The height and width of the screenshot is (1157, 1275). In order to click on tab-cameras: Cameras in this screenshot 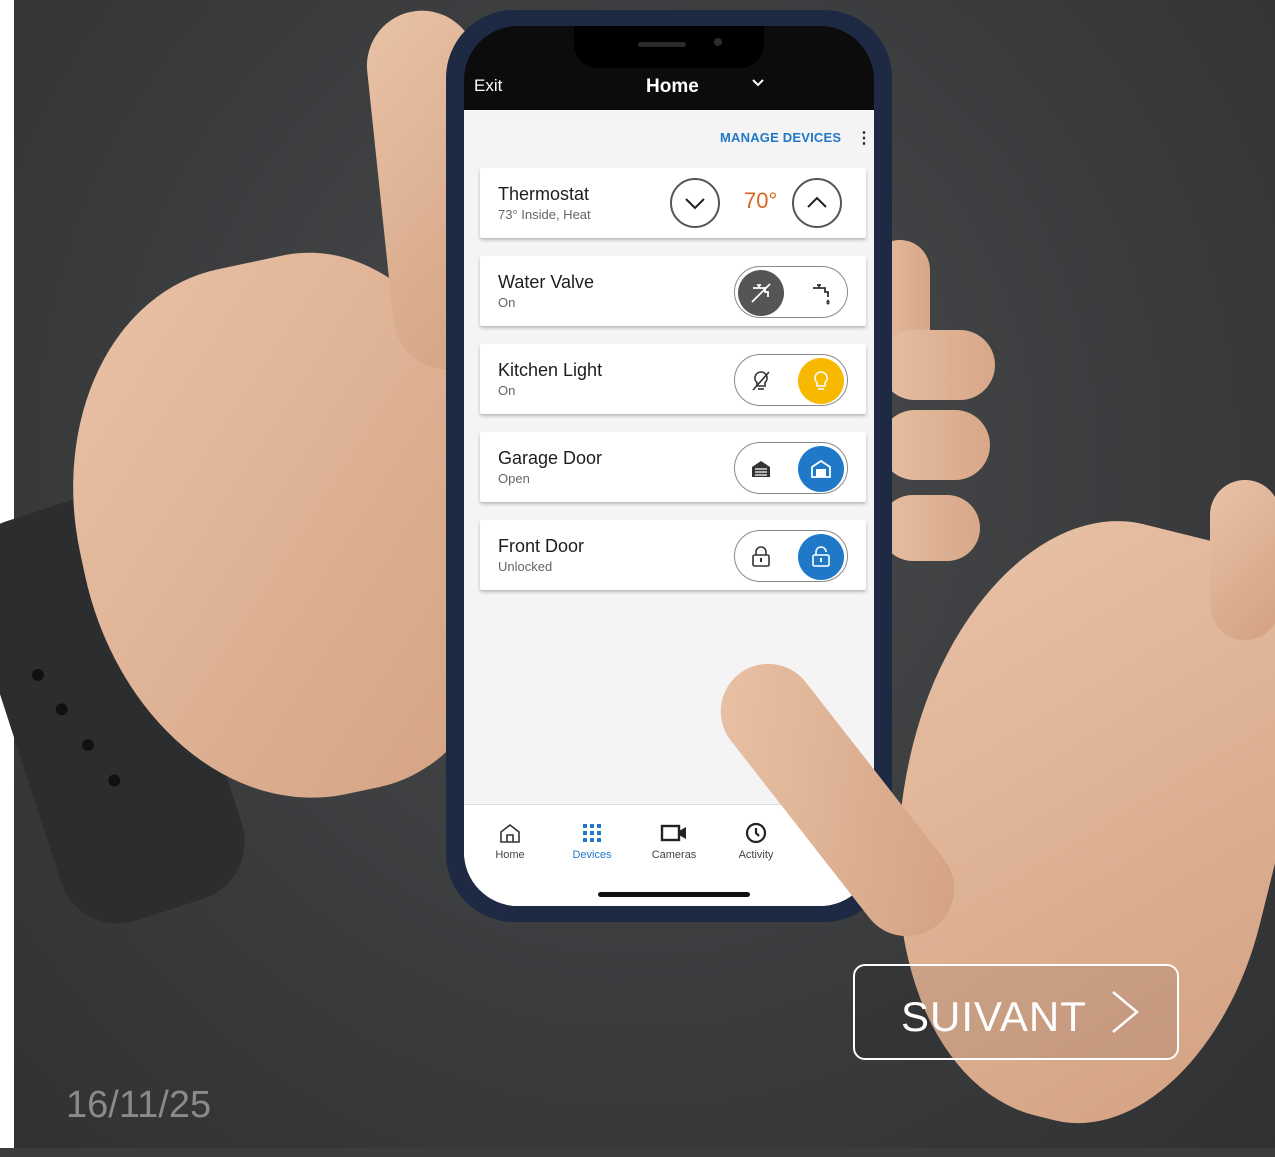, I will do `click(674, 840)`.